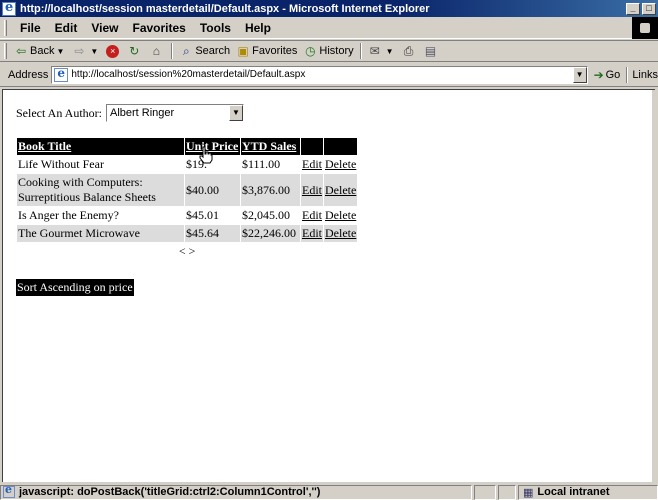  Describe the element at coordinates (60, 51) in the screenshot. I see `back-dropdown-icon: ▼` at that location.